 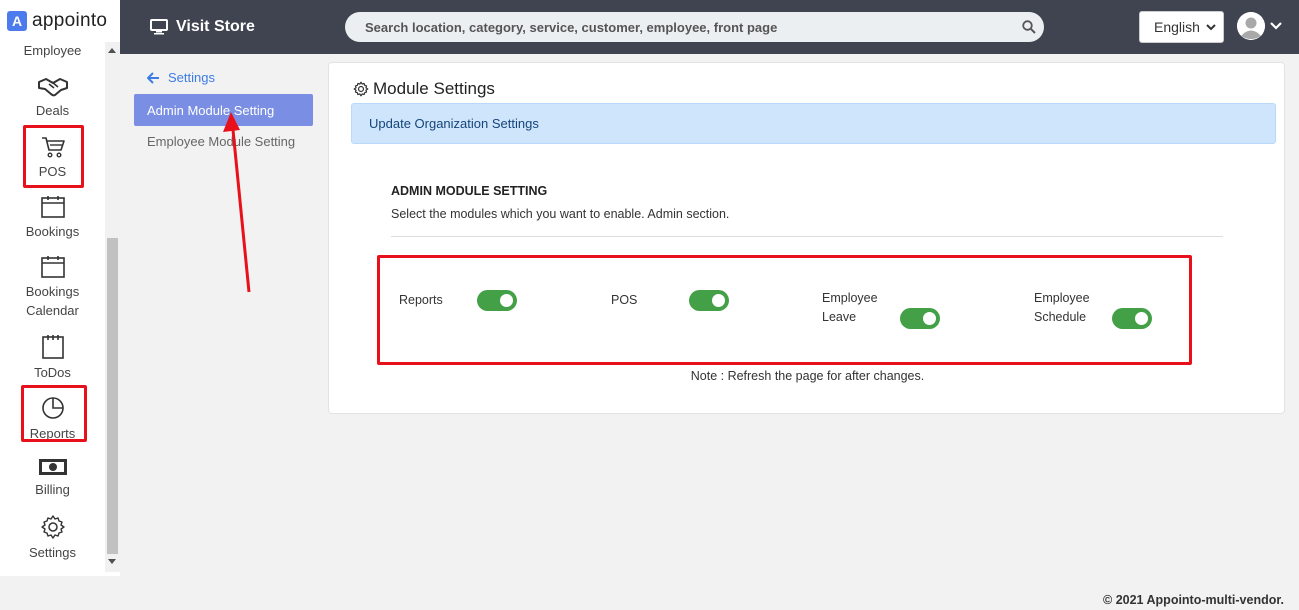 What do you see at coordinates (52, 171) in the screenshot?
I see `sidebar-item-label: POS` at bounding box center [52, 171].